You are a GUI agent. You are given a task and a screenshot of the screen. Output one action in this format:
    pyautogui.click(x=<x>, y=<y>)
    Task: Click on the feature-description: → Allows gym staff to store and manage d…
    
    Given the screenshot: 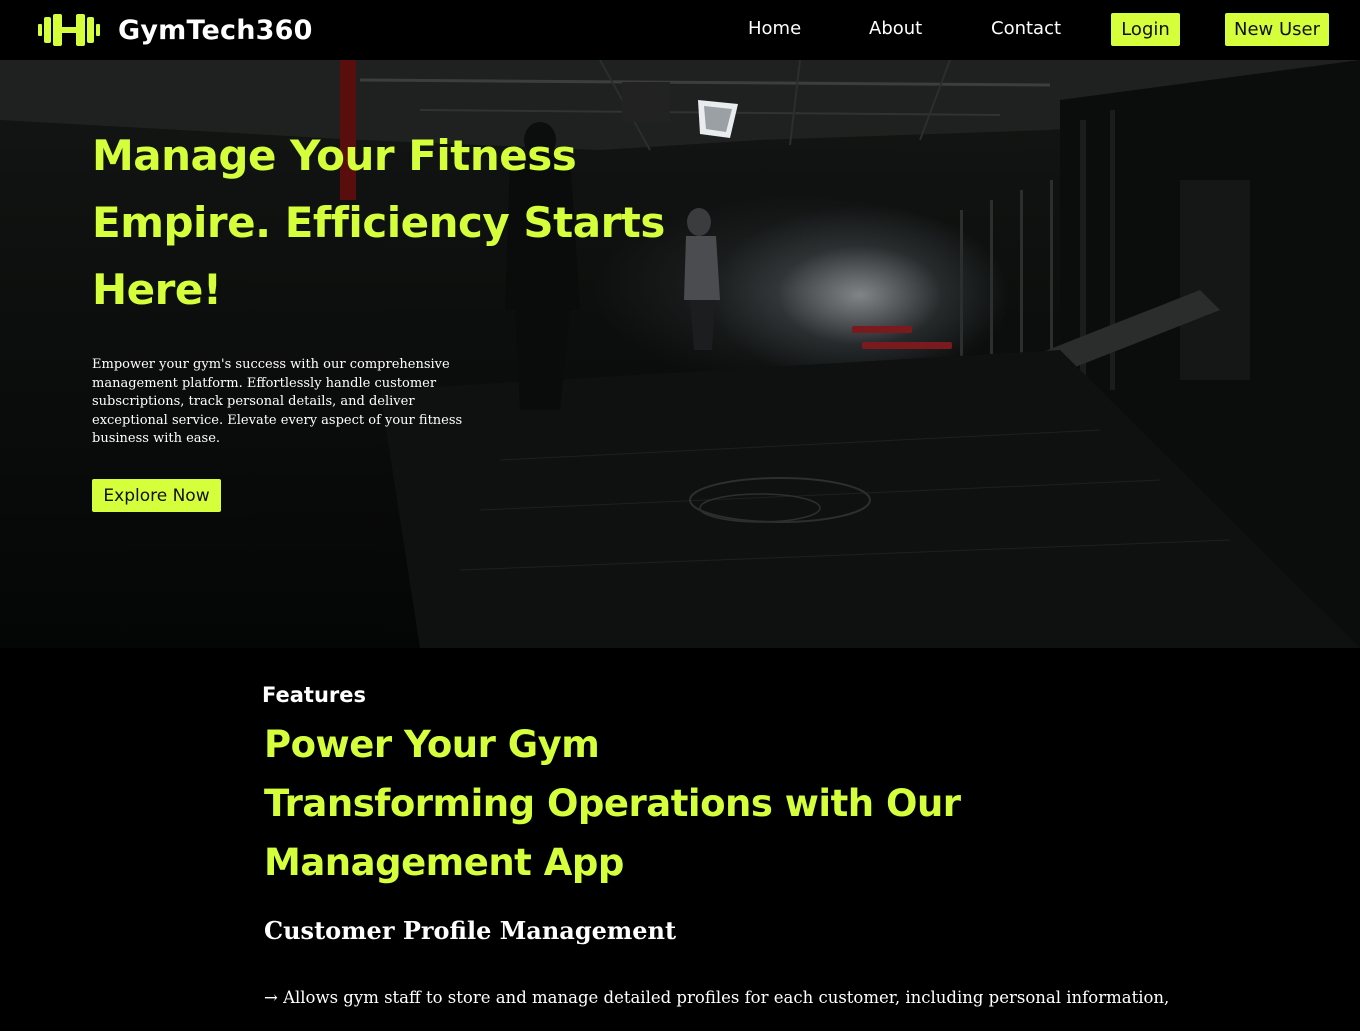 What is the action you would take?
    pyautogui.click(x=717, y=997)
    